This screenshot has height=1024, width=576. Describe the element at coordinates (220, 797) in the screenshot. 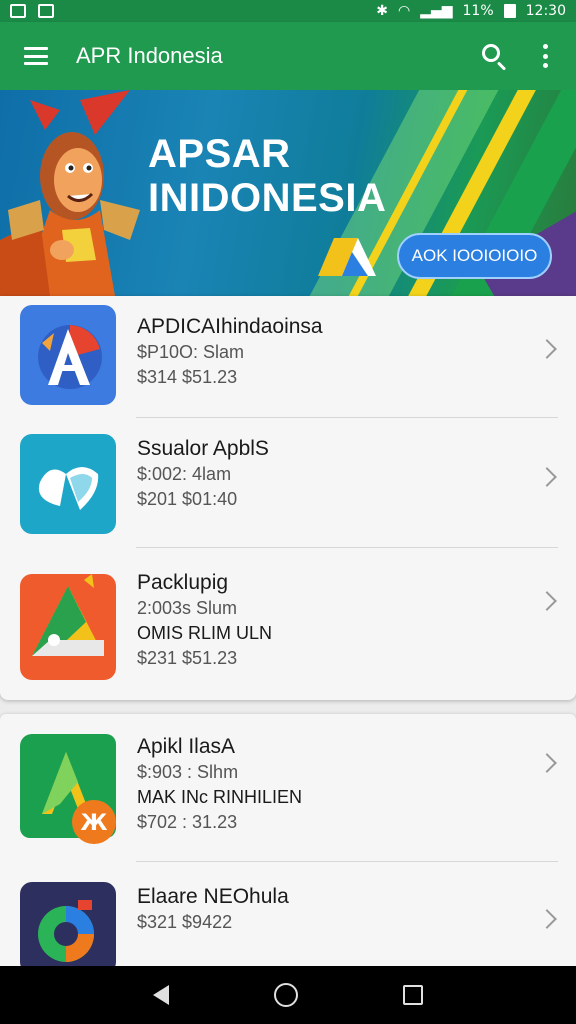

I see `app-subtitle: MAK INc RINHILIEN` at that location.